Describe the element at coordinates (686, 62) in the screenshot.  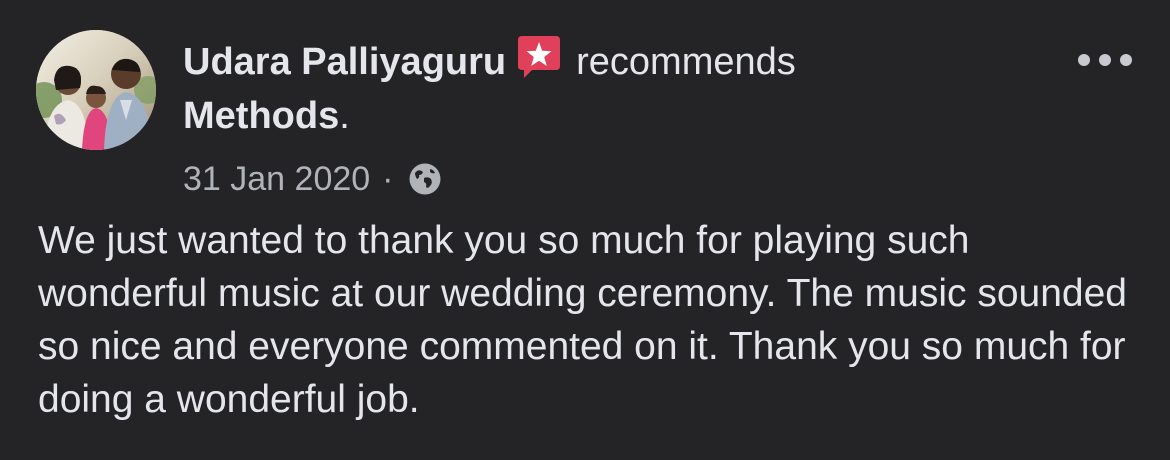
I see `recommends-label: recommends` at that location.